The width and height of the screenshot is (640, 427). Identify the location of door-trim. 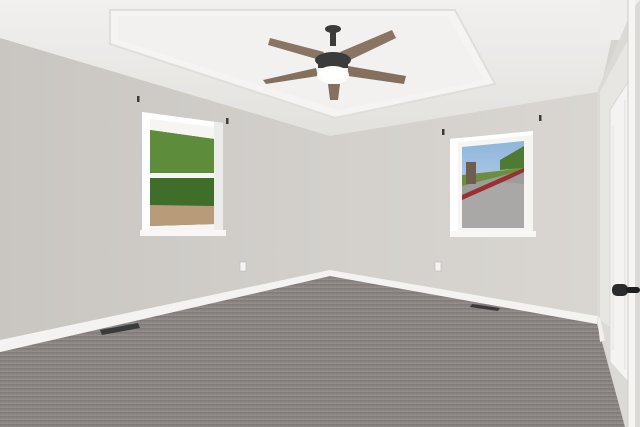
(631, 213).